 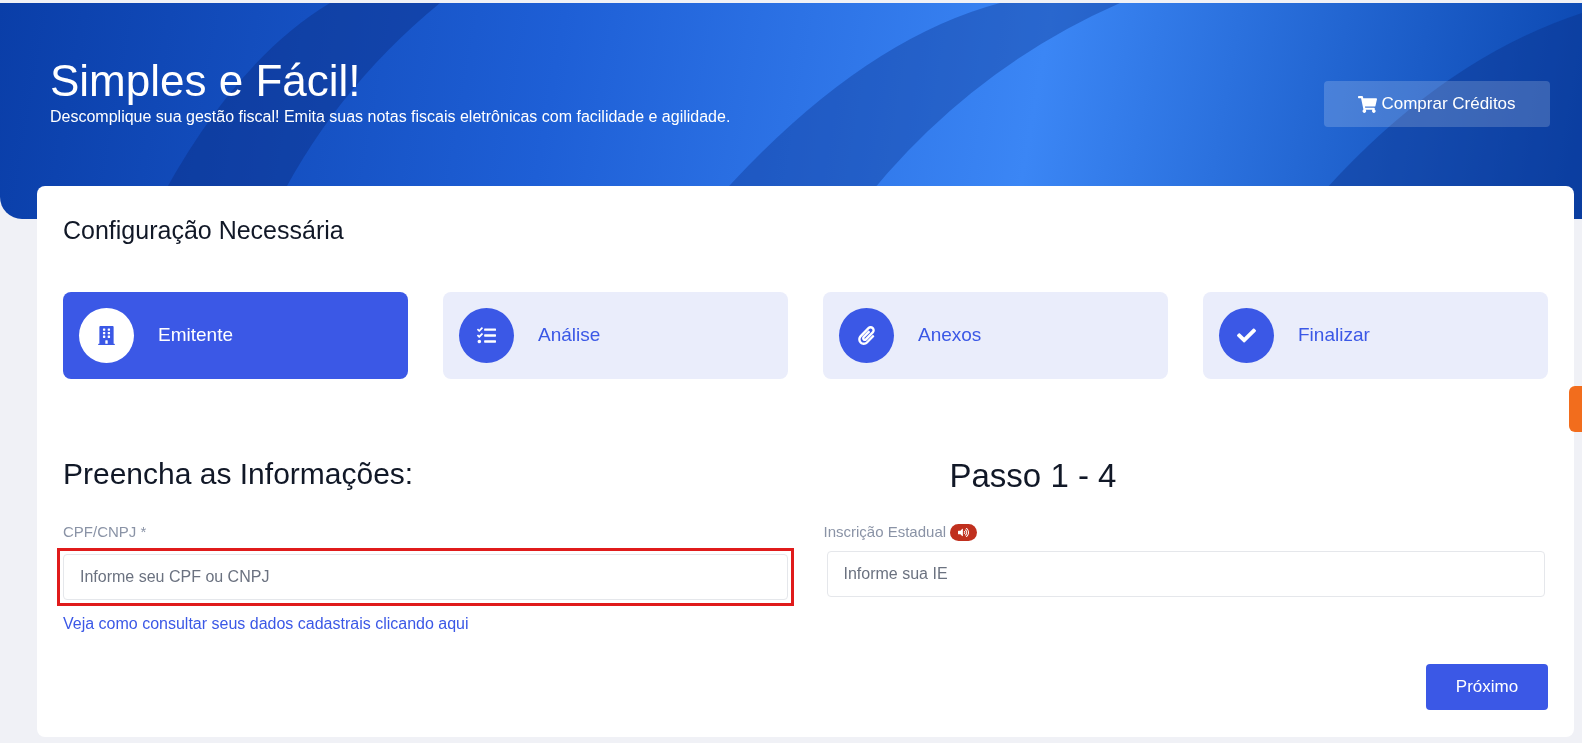 I want to click on next-button: Próximo, so click(x=1487, y=687).